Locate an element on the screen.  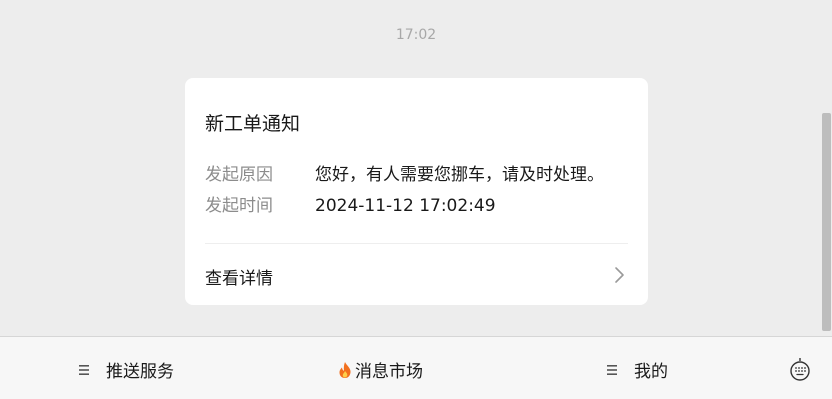
menu-label-mine: 我的 is located at coordinates (651, 372).